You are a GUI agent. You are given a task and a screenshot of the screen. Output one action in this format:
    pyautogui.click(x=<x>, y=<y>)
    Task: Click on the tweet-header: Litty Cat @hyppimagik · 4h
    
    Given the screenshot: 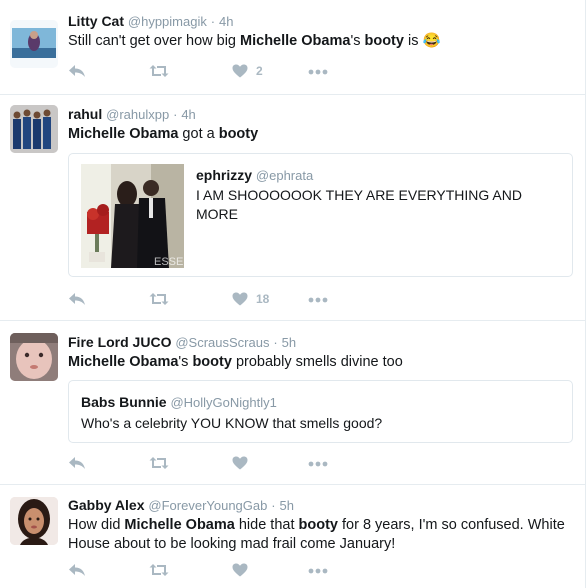 What is the action you would take?
    pyautogui.click(x=320, y=21)
    